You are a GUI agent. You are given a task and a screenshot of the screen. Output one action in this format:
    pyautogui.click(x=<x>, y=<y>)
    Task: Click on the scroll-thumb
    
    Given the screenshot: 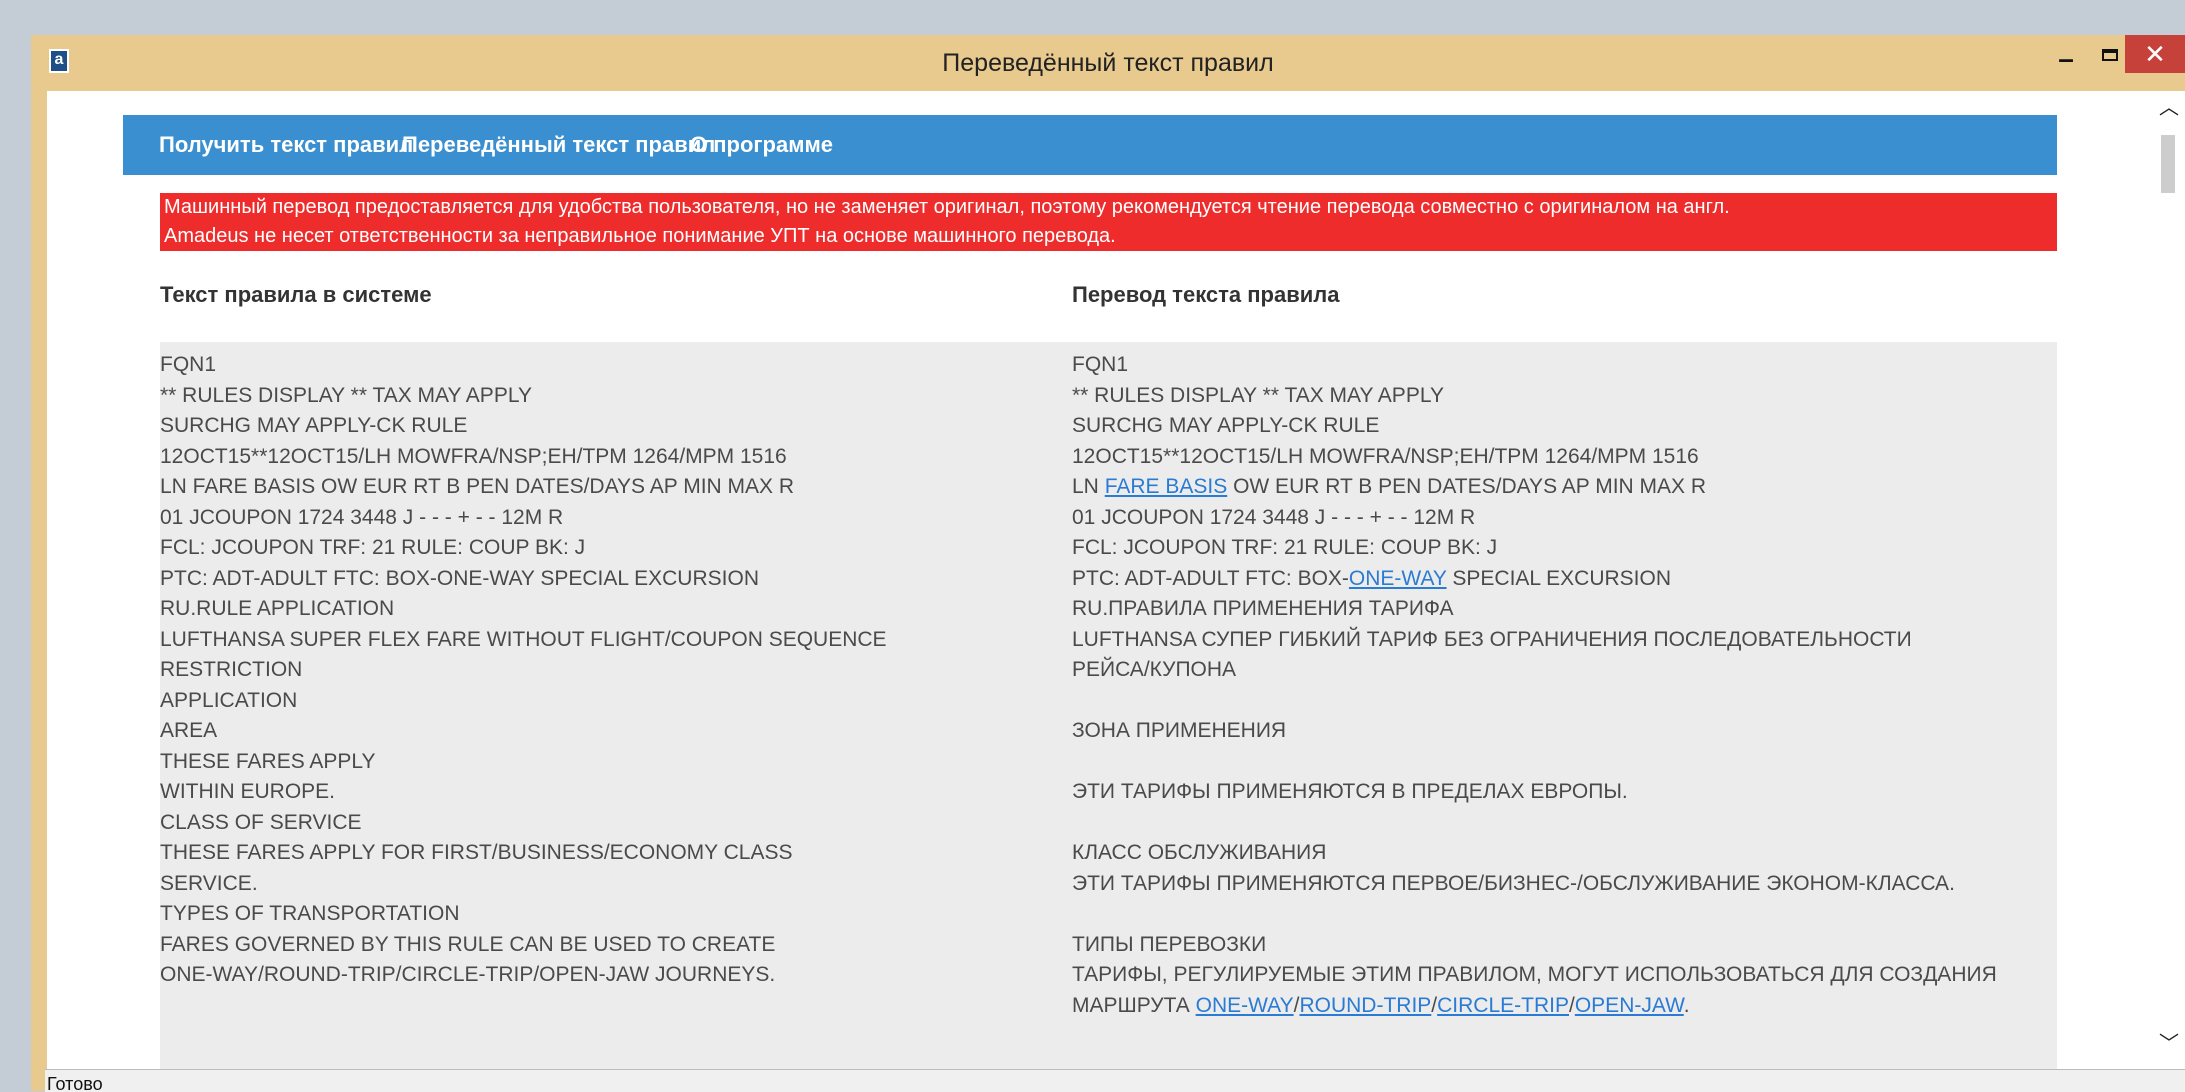 What is the action you would take?
    pyautogui.click(x=2168, y=164)
    